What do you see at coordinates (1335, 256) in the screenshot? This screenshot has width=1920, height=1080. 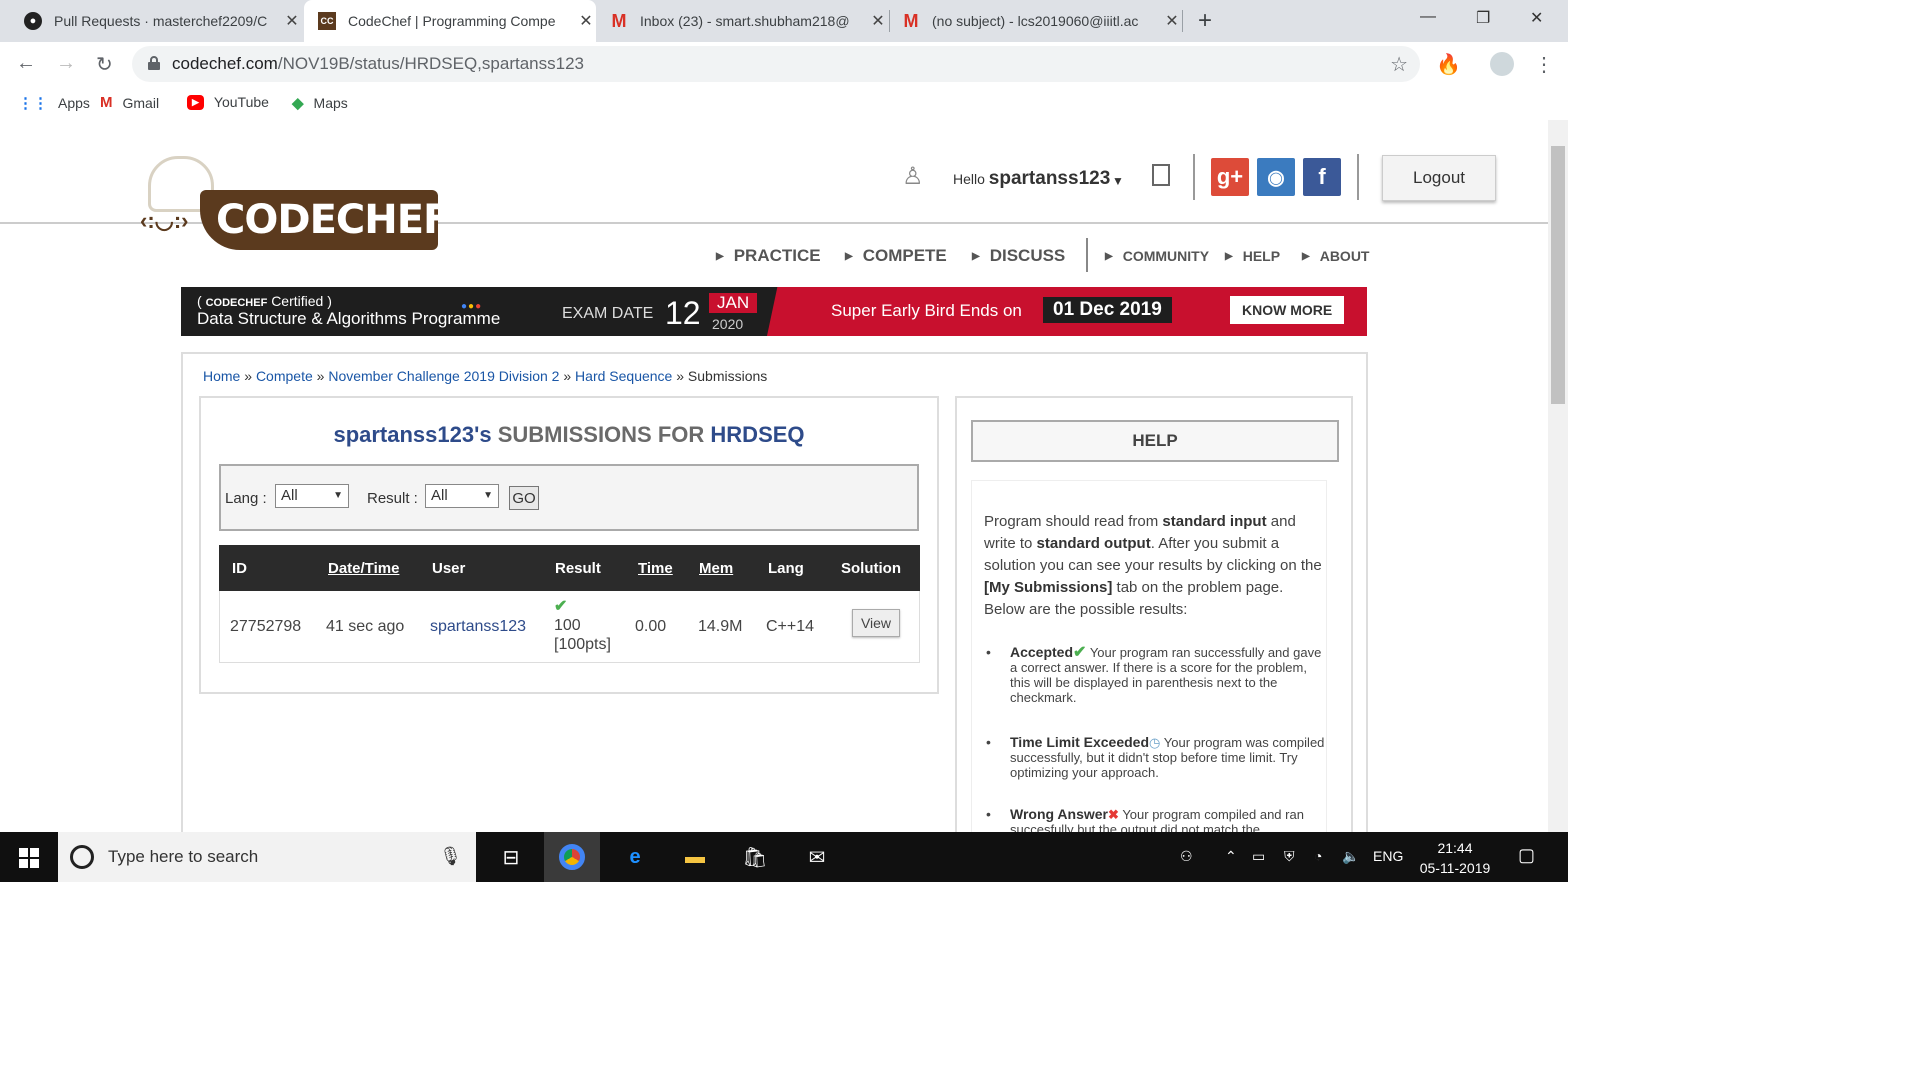 I see `nav-about: ▶ ABOUT` at bounding box center [1335, 256].